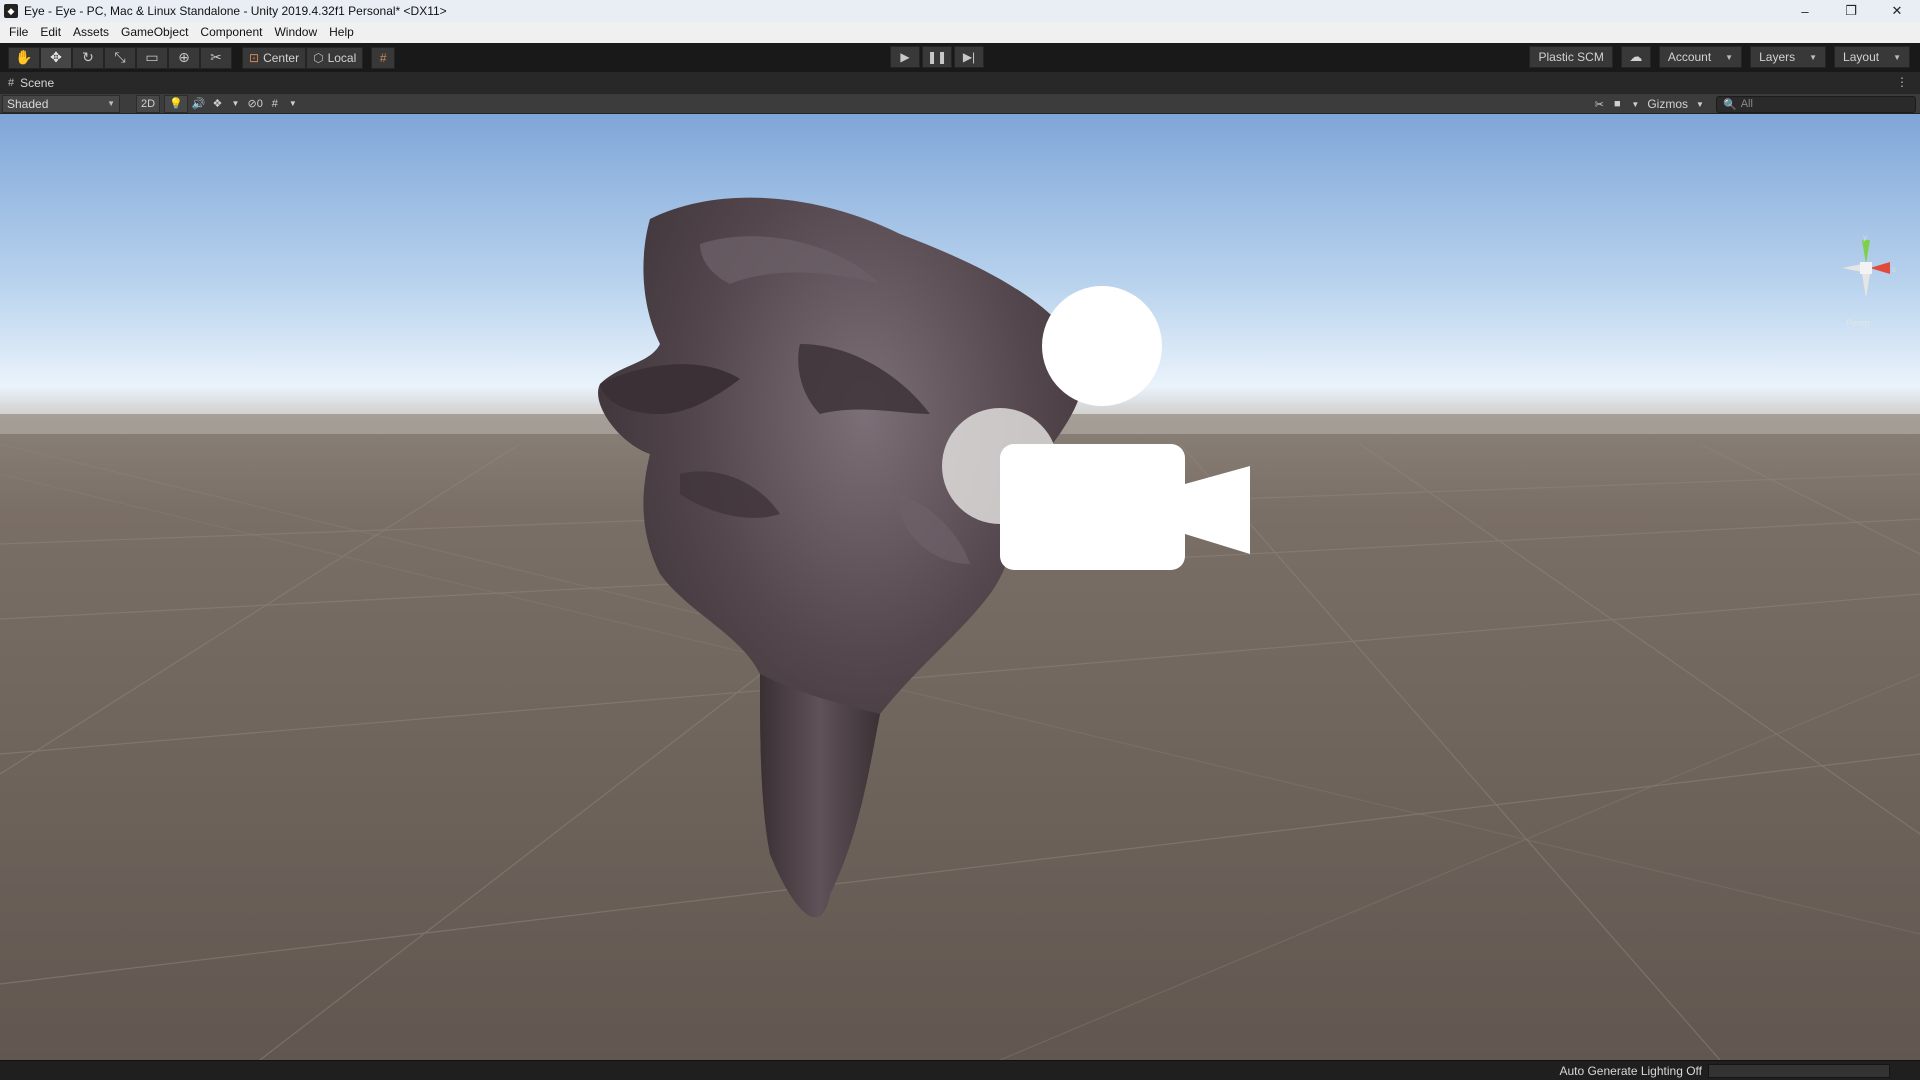 This screenshot has height=1080, width=1920. I want to click on scene-tab: # Scene, so click(27, 83).